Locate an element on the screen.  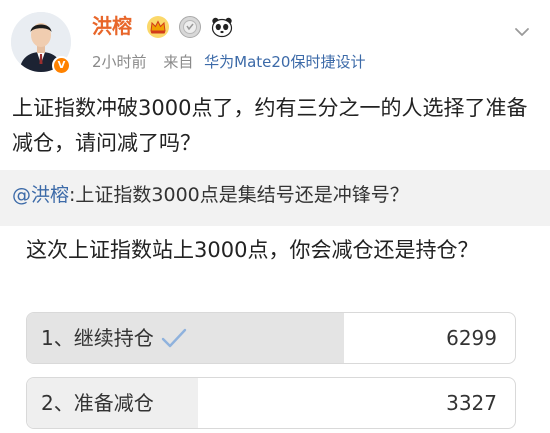
crown-badge-icon is located at coordinates (158, 27).